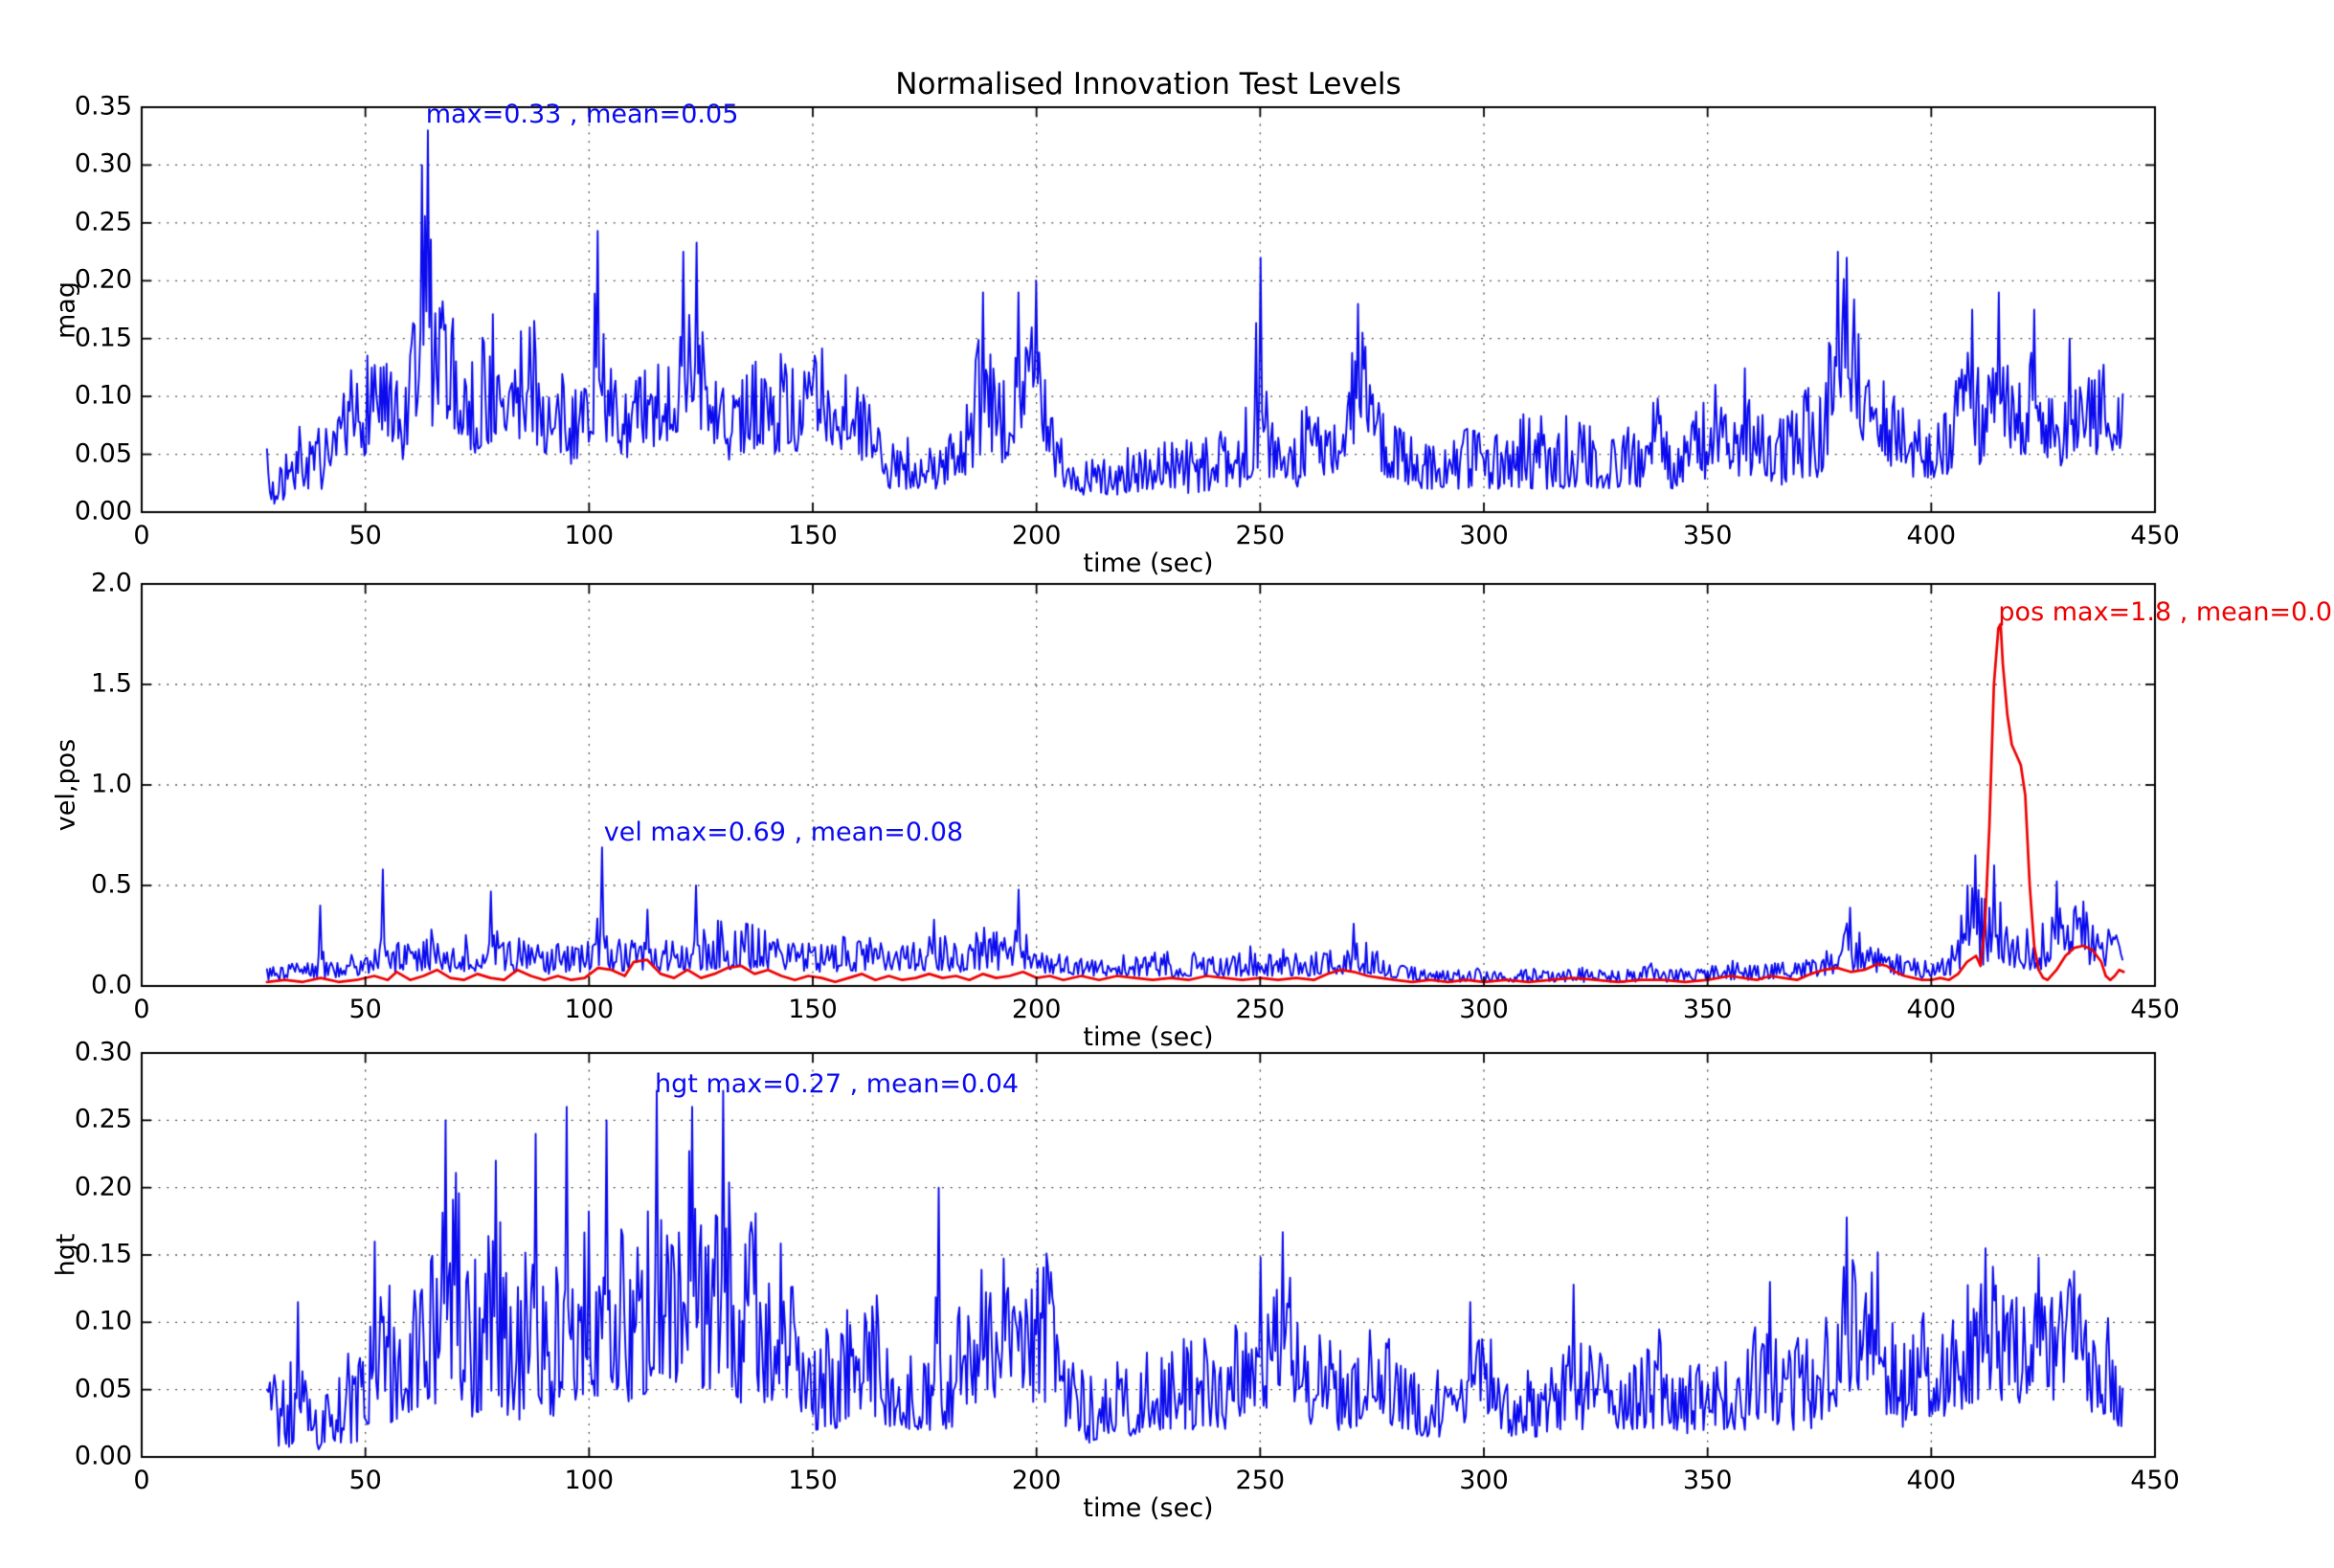  I want to click on annotation-vel-max: vel max=0.69 , mean=0.08, so click(783, 832).